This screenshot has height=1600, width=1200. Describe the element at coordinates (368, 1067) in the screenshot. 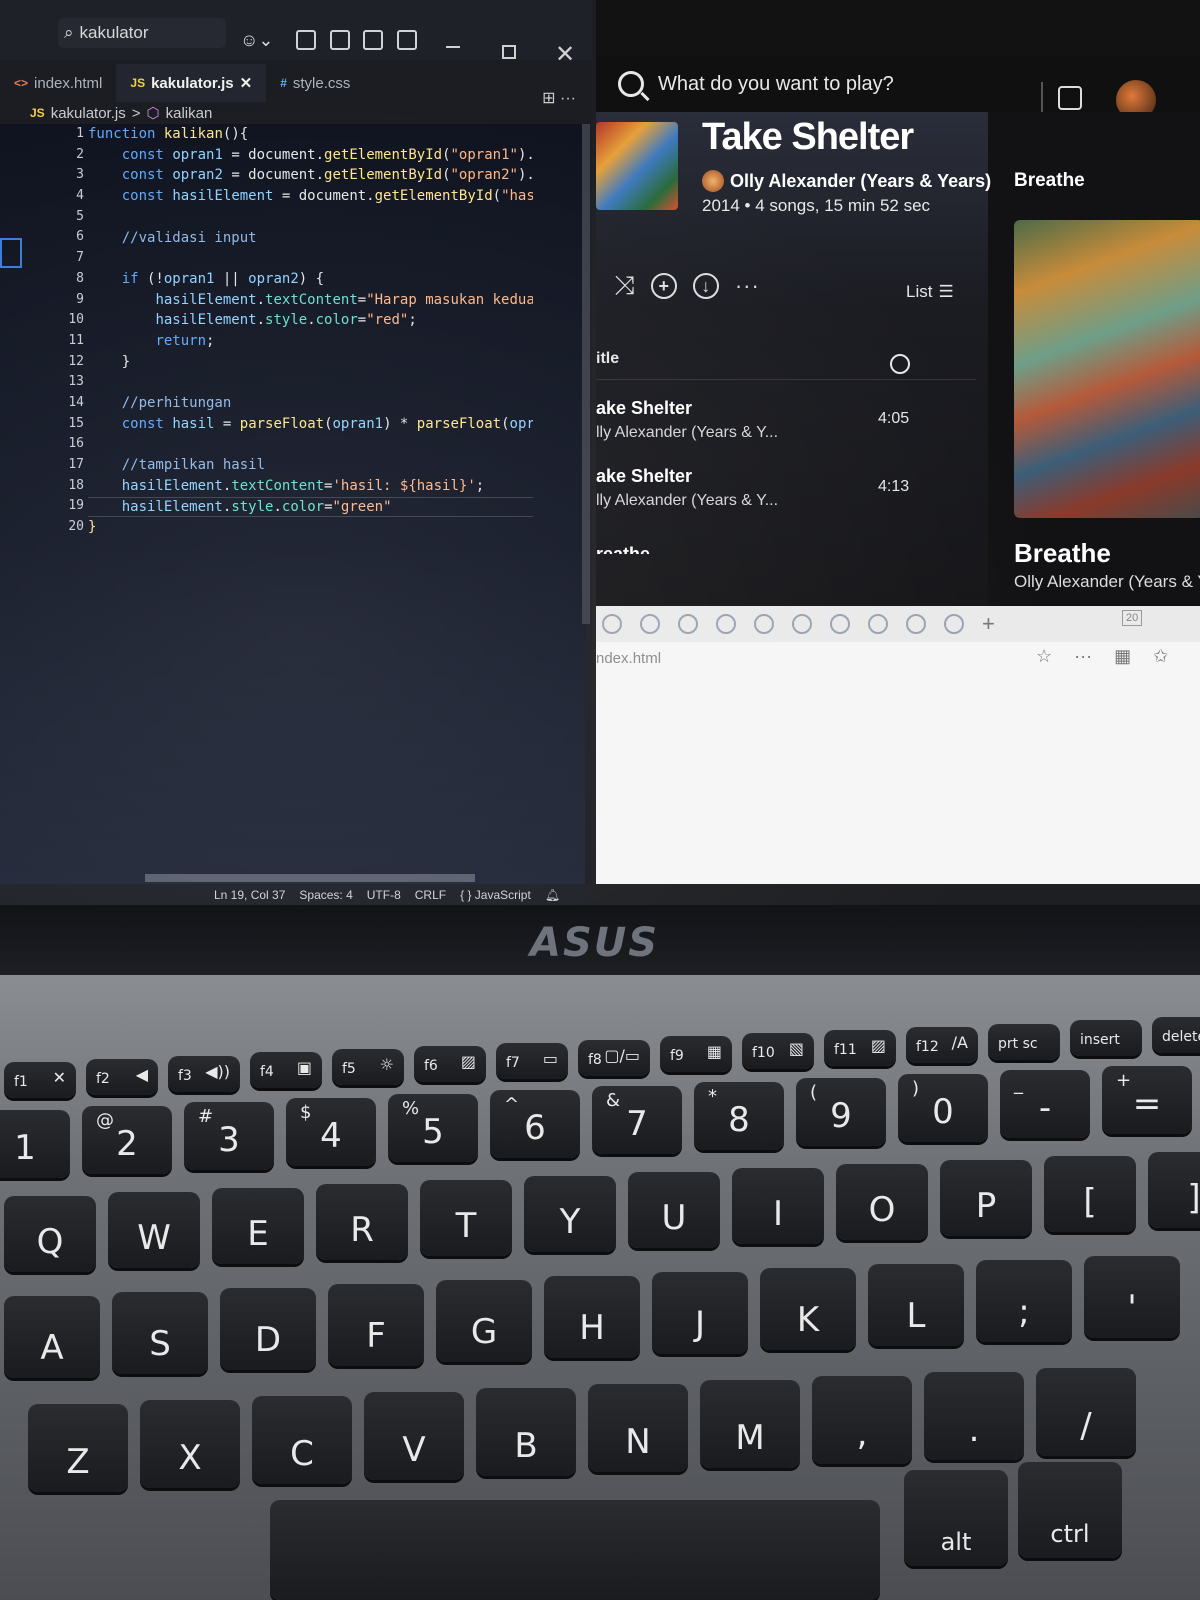

I see `key-fn: f5 ☼` at that location.